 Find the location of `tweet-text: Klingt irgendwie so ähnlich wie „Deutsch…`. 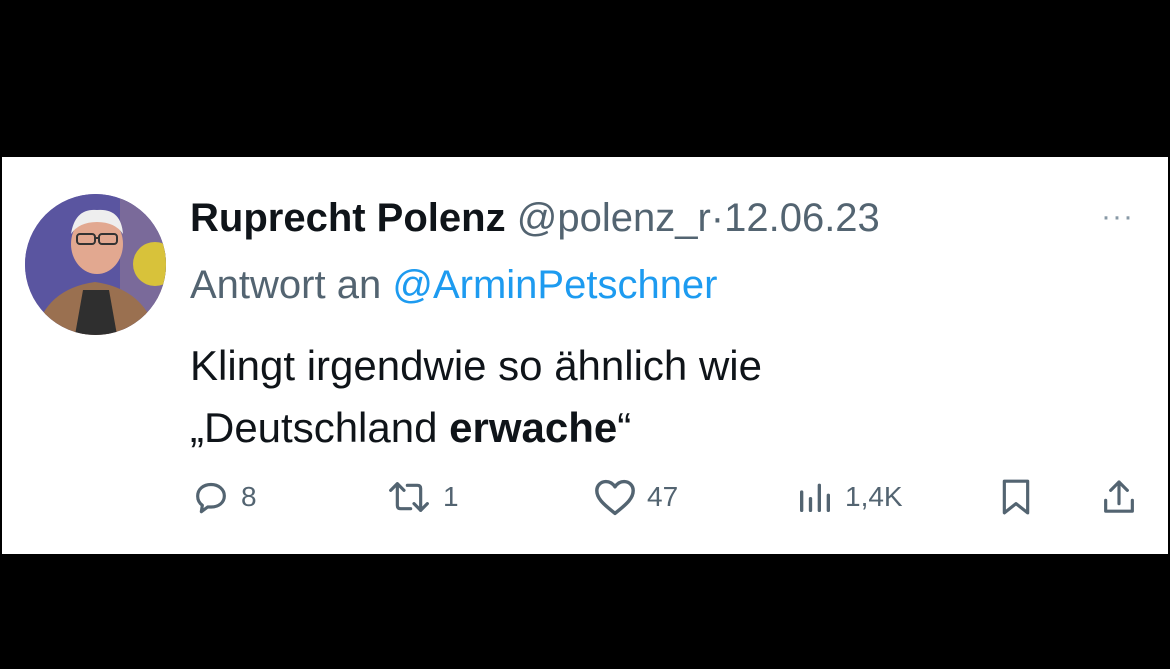

tweet-text: Klingt irgendwie so ähnlich wie „Deutsch… is located at coordinates (476, 397).